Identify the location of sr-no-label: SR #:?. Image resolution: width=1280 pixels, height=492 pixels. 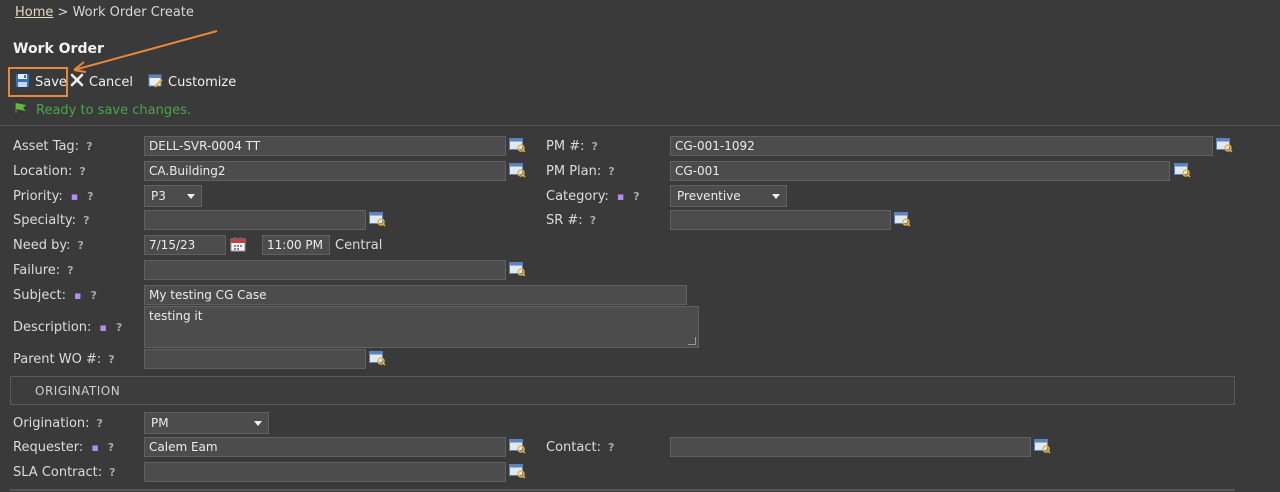
(571, 220).